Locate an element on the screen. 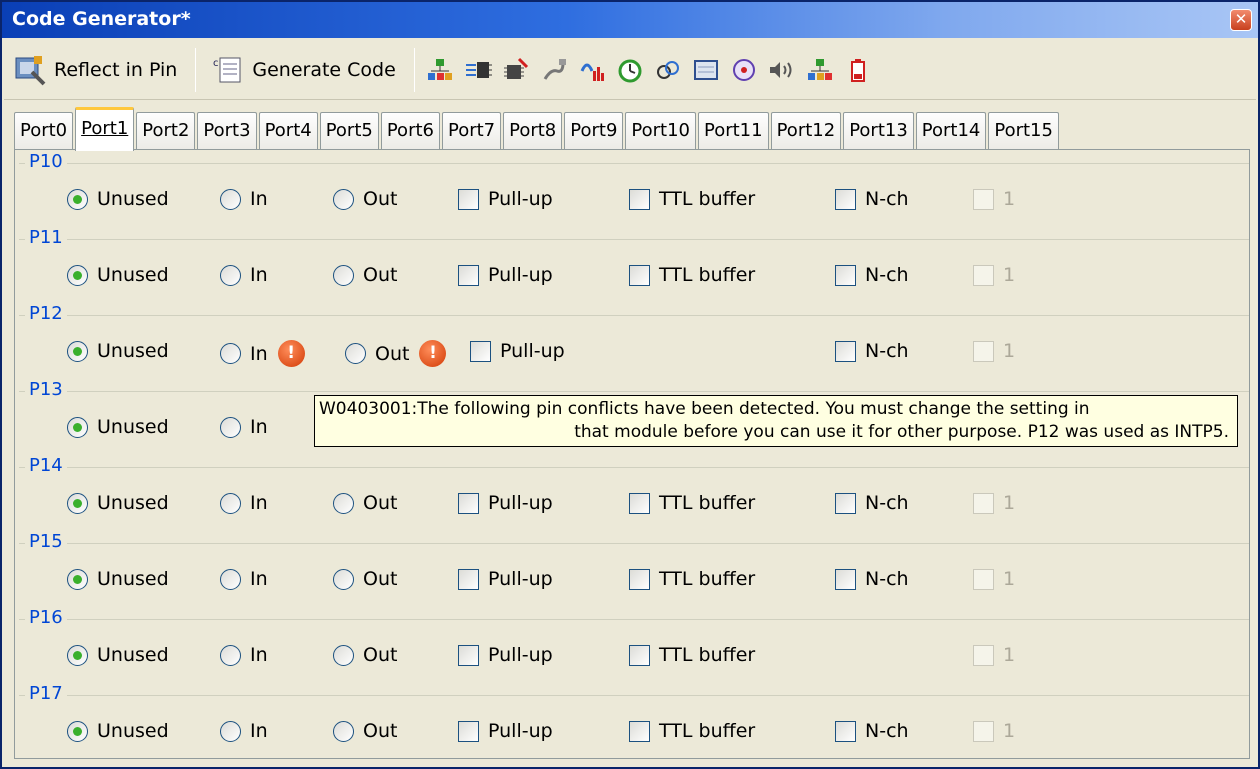 This screenshot has height=769, width=1260. tab-port11: Port11 is located at coordinates (733, 131).